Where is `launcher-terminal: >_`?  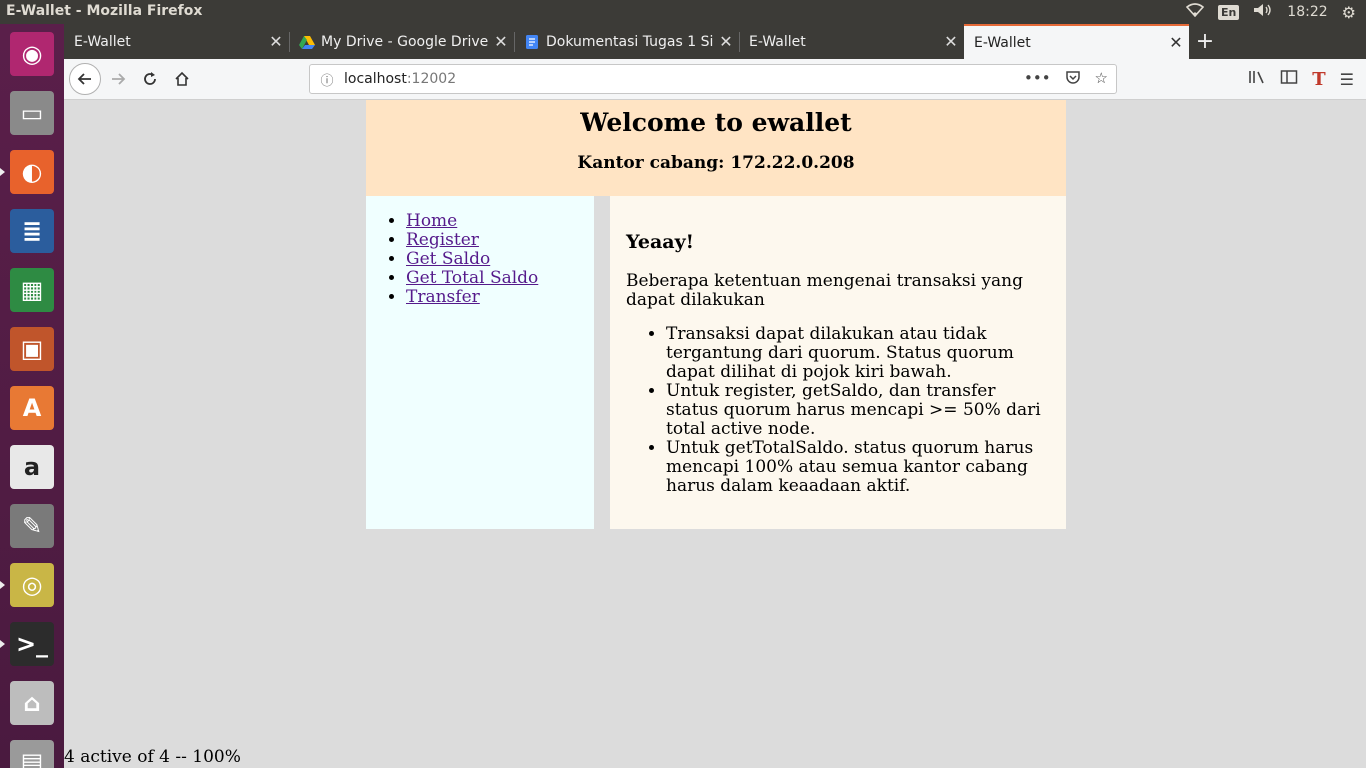
launcher-terminal: >_ is located at coordinates (32, 644).